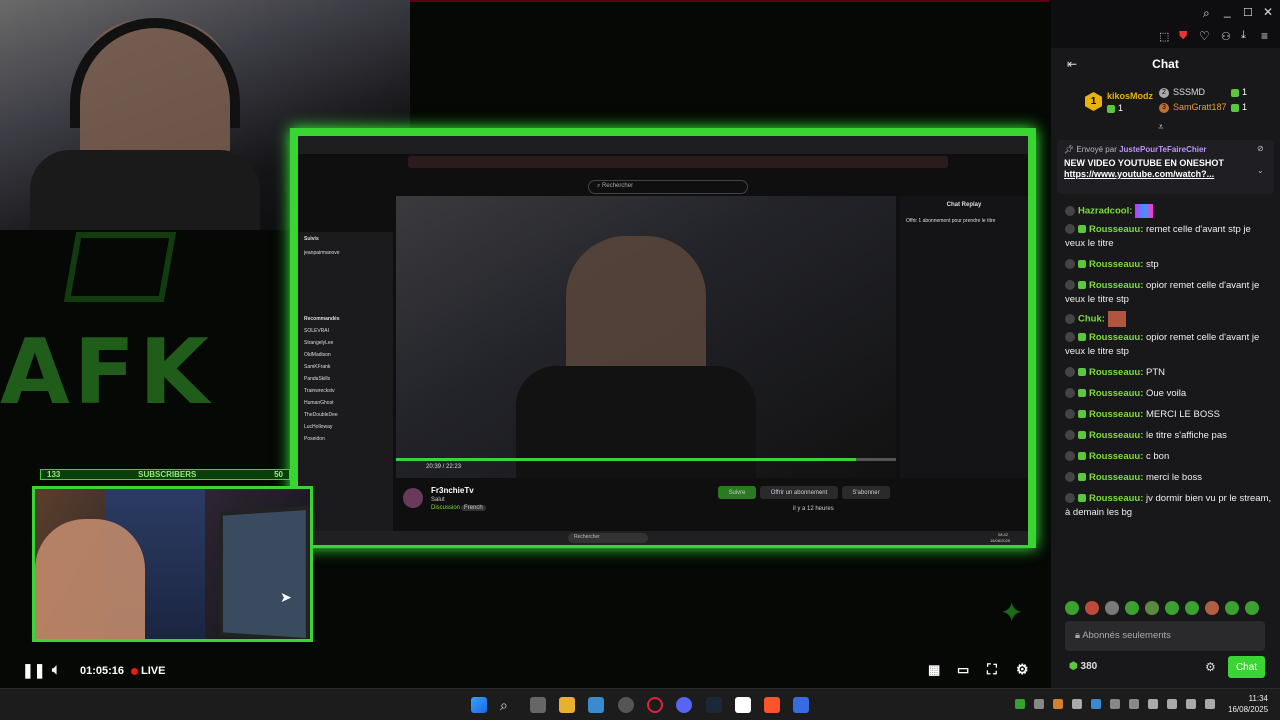  I want to click on epic-icon, so click(743, 705).